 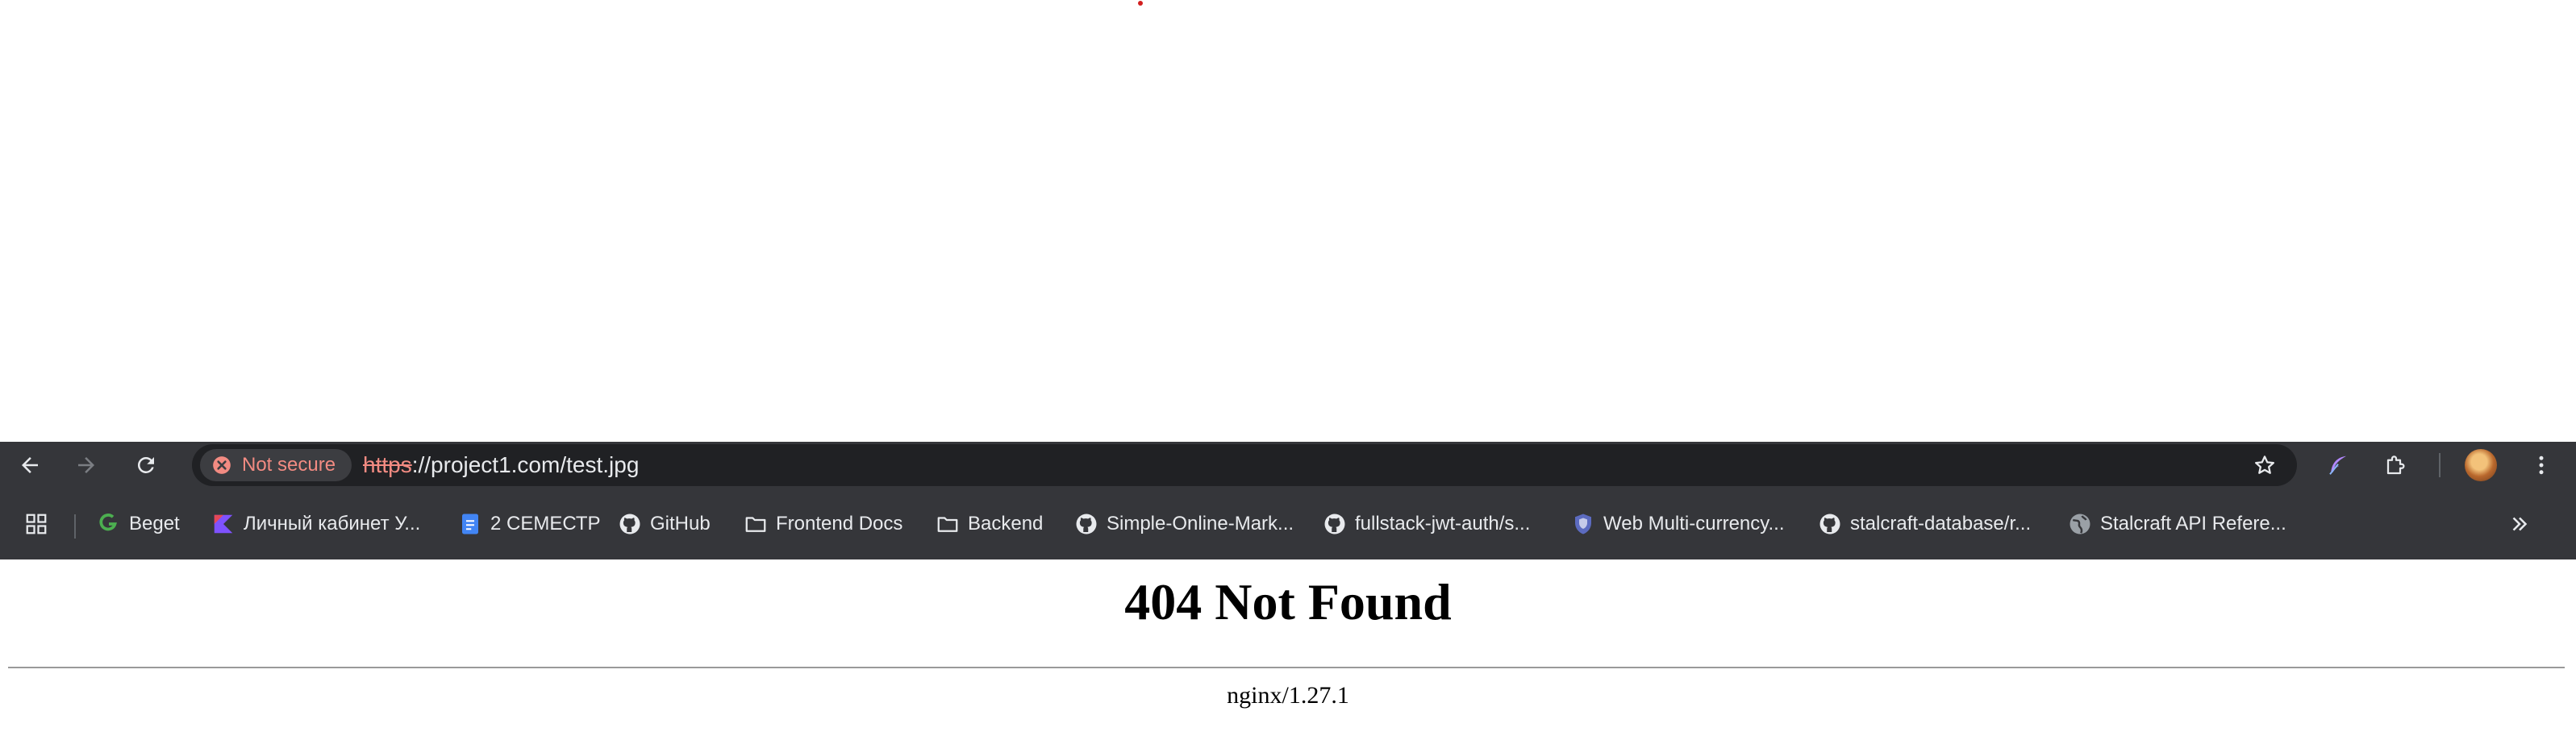 I want to click on red-dot, so click(x=1140, y=4).